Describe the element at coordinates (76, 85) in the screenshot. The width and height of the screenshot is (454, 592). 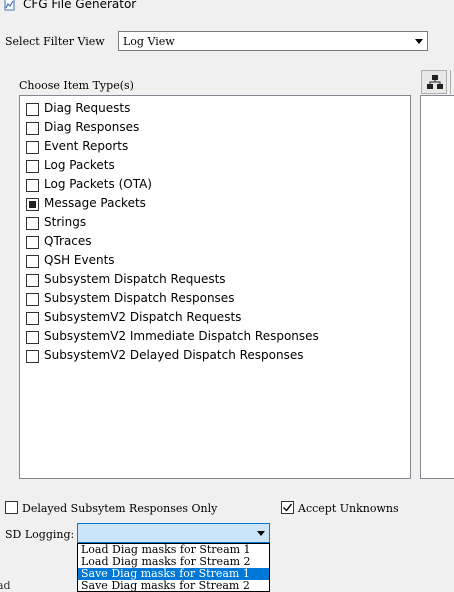
I see `item-type-label: Choose Item Type(s)` at that location.